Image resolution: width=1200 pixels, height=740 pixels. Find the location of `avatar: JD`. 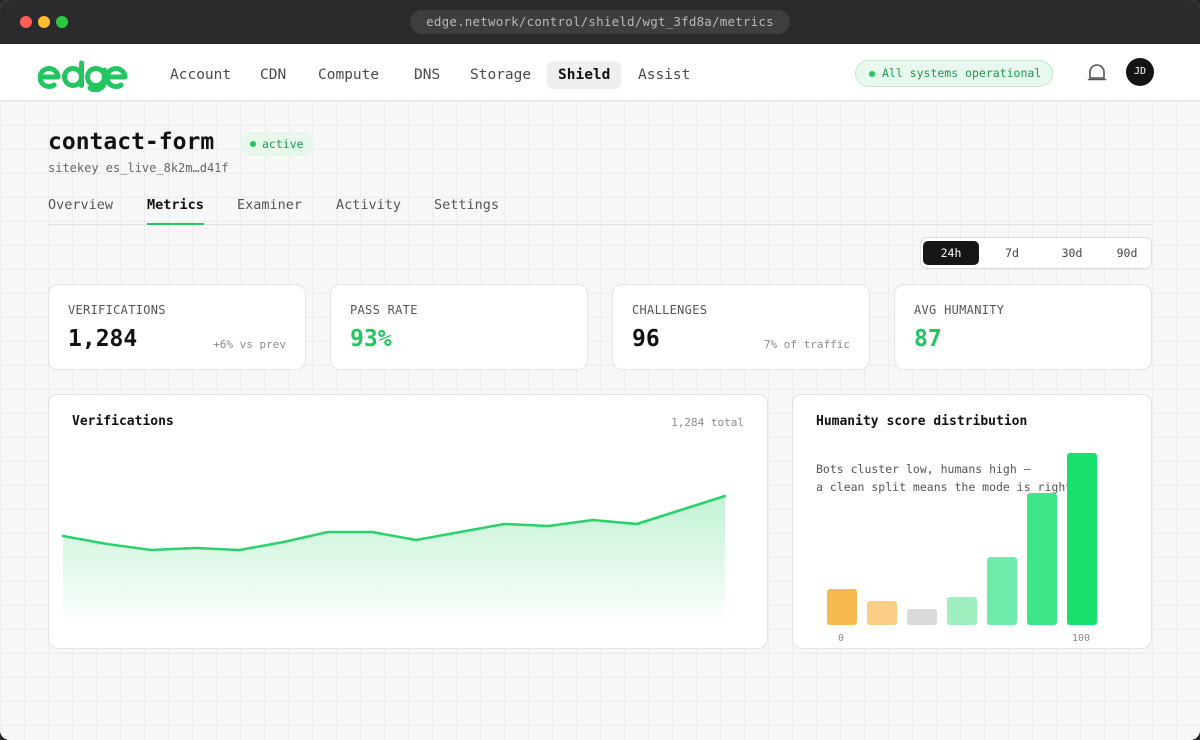

avatar: JD is located at coordinates (1140, 72).